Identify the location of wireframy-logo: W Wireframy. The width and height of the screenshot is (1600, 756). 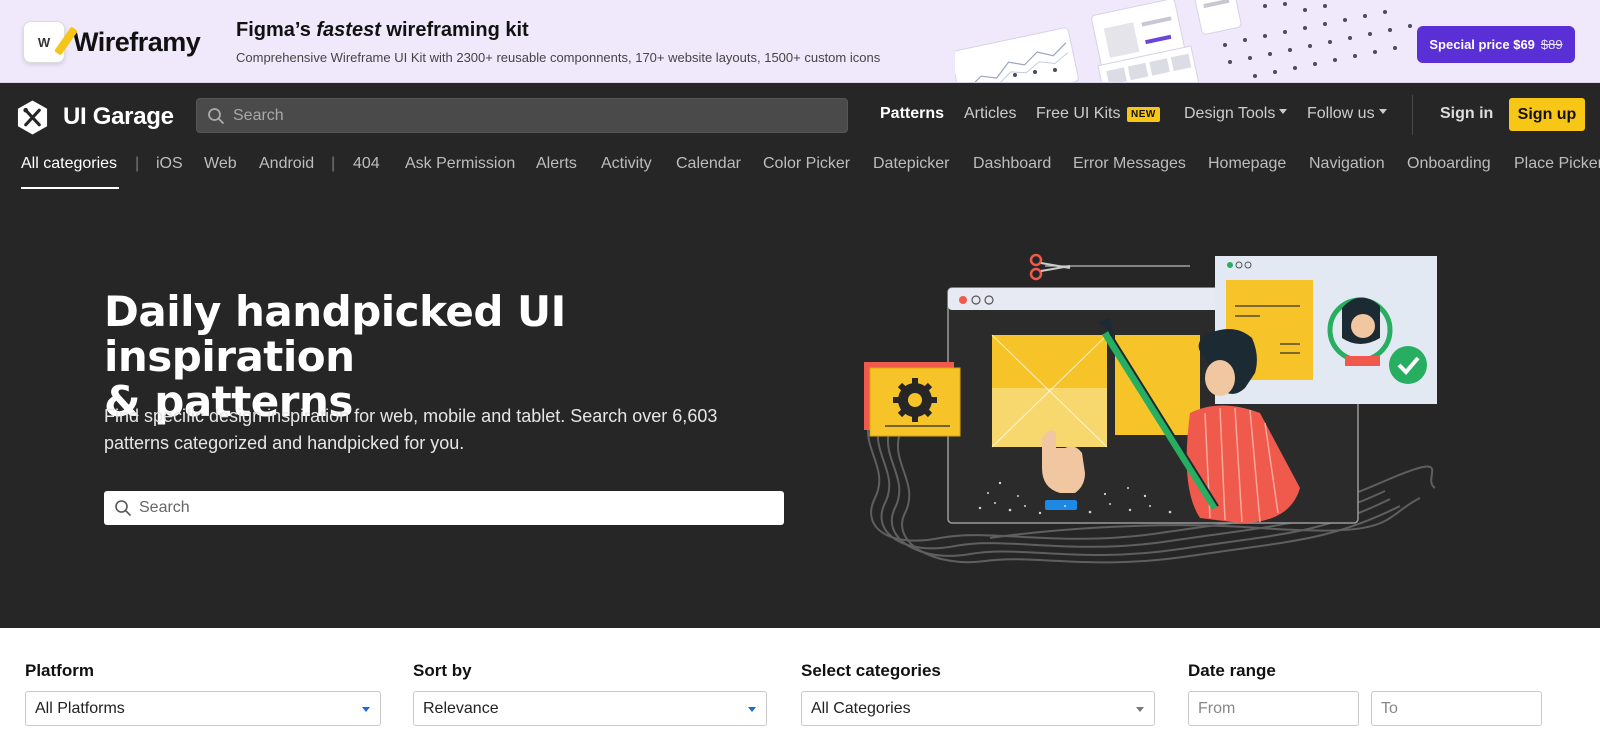
(112, 42).